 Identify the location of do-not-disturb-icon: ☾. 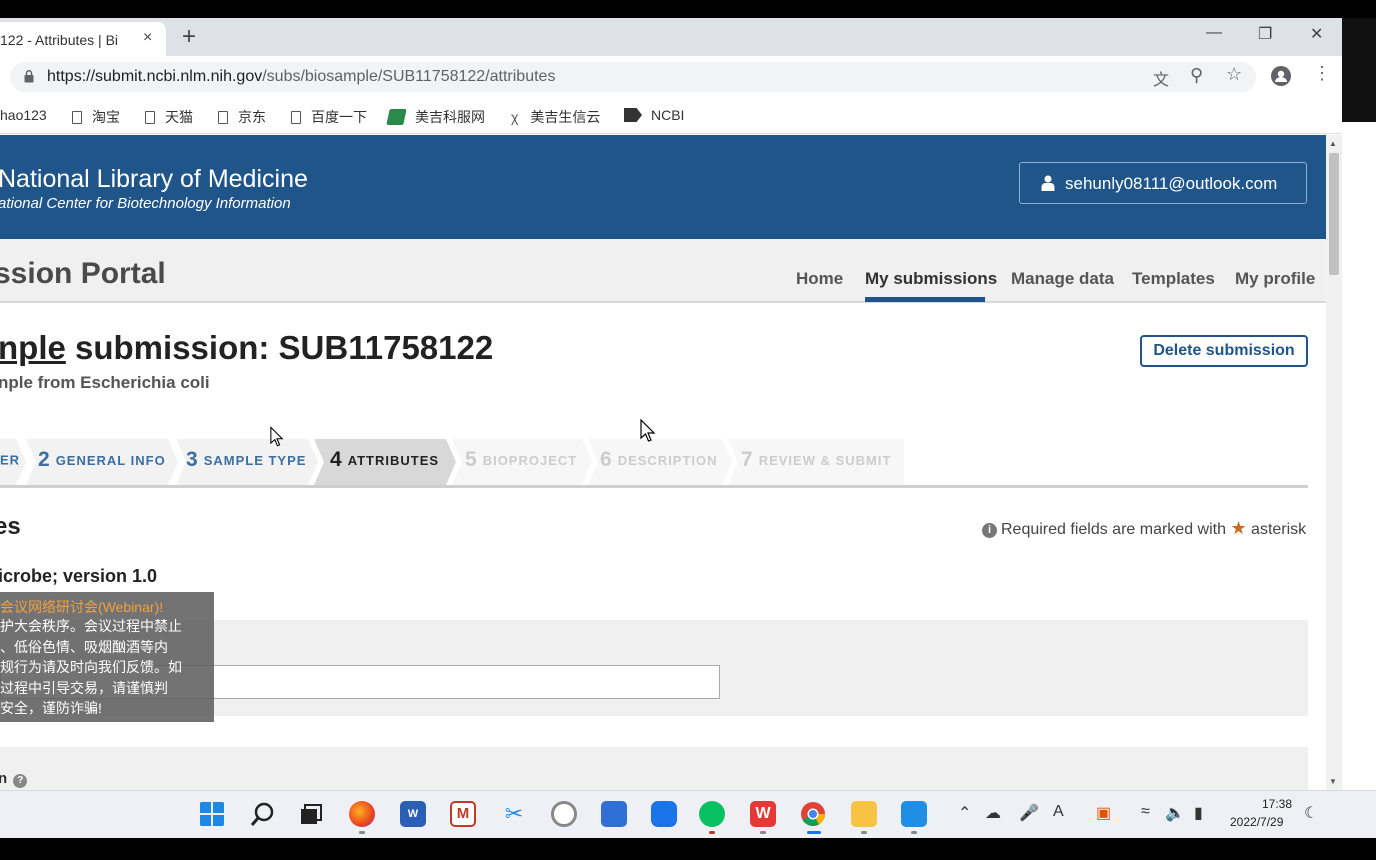
(1311, 813).